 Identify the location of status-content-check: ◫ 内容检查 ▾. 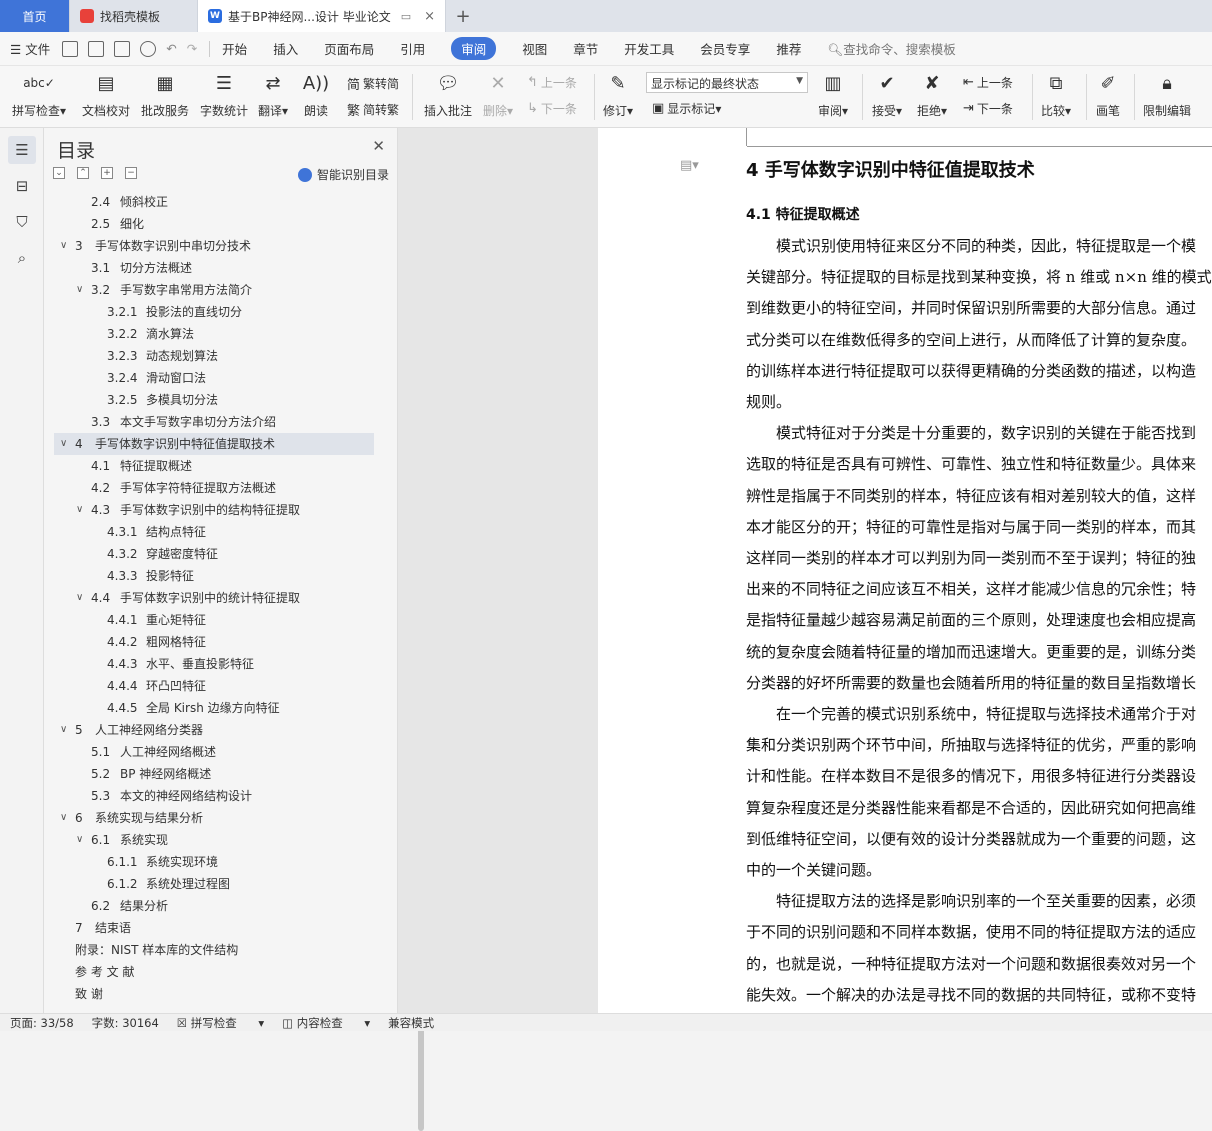
(326, 1023).